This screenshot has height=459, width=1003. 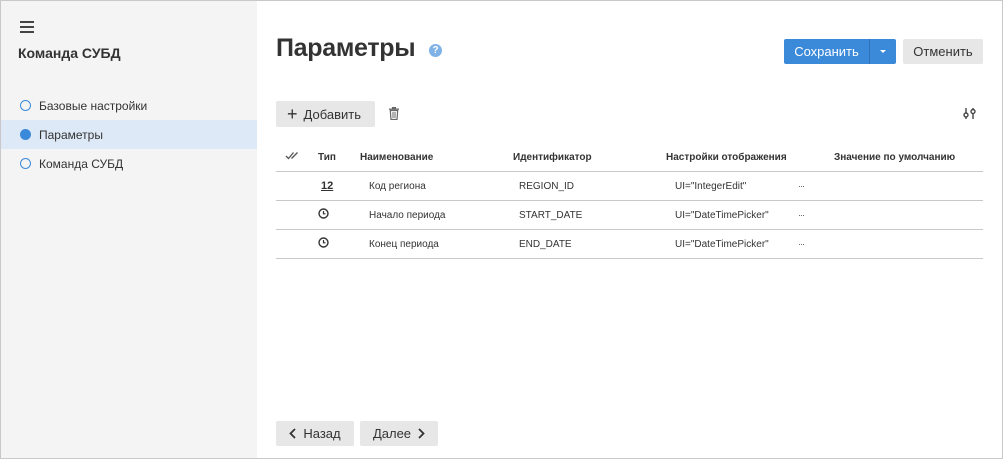 What do you see at coordinates (346, 48) in the screenshot?
I see `page-title: Параметры` at bounding box center [346, 48].